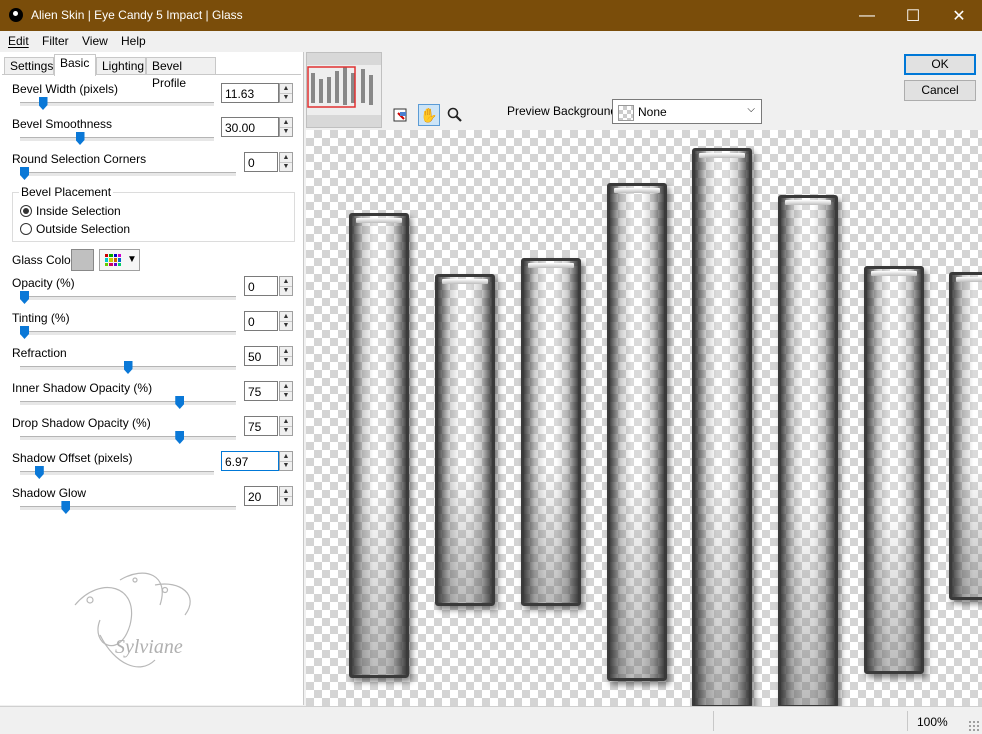 The height and width of the screenshot is (734, 982). I want to click on bevel-smoothness-spinner: ▲ ▼, so click(286, 127).